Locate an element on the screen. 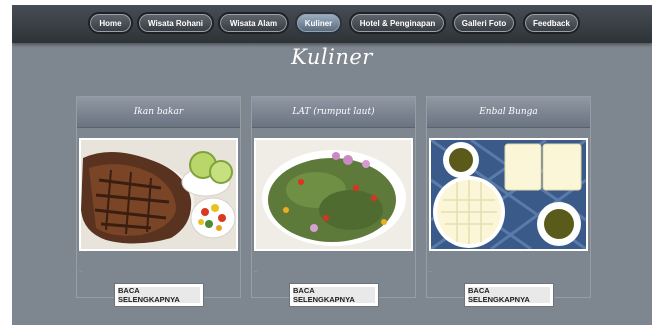 This screenshot has width=655, height=332. card-title: Ikan bakar is located at coordinates (158, 112).